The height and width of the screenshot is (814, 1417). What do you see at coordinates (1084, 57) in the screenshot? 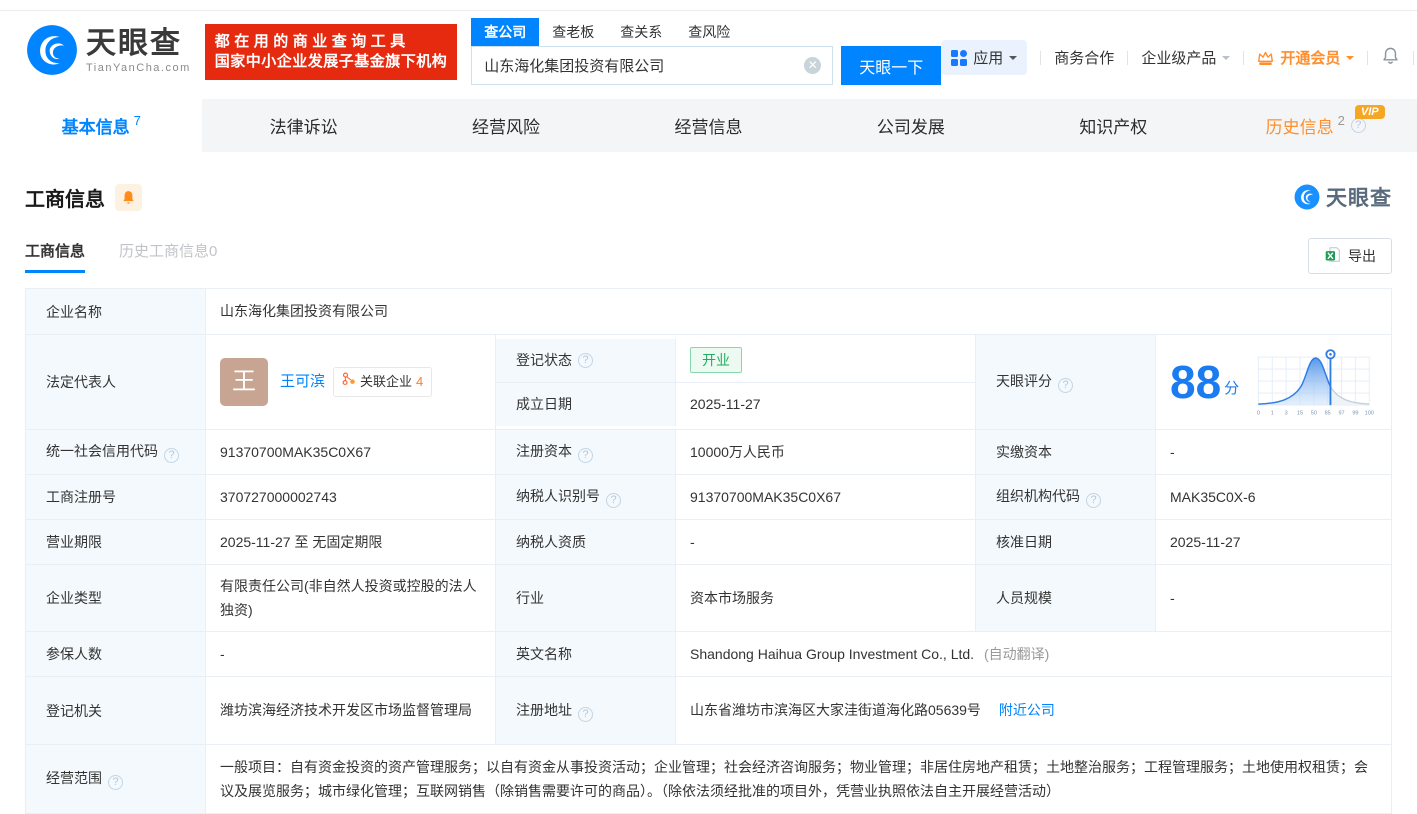
I see `cooperation-link: 商务合作` at bounding box center [1084, 57].